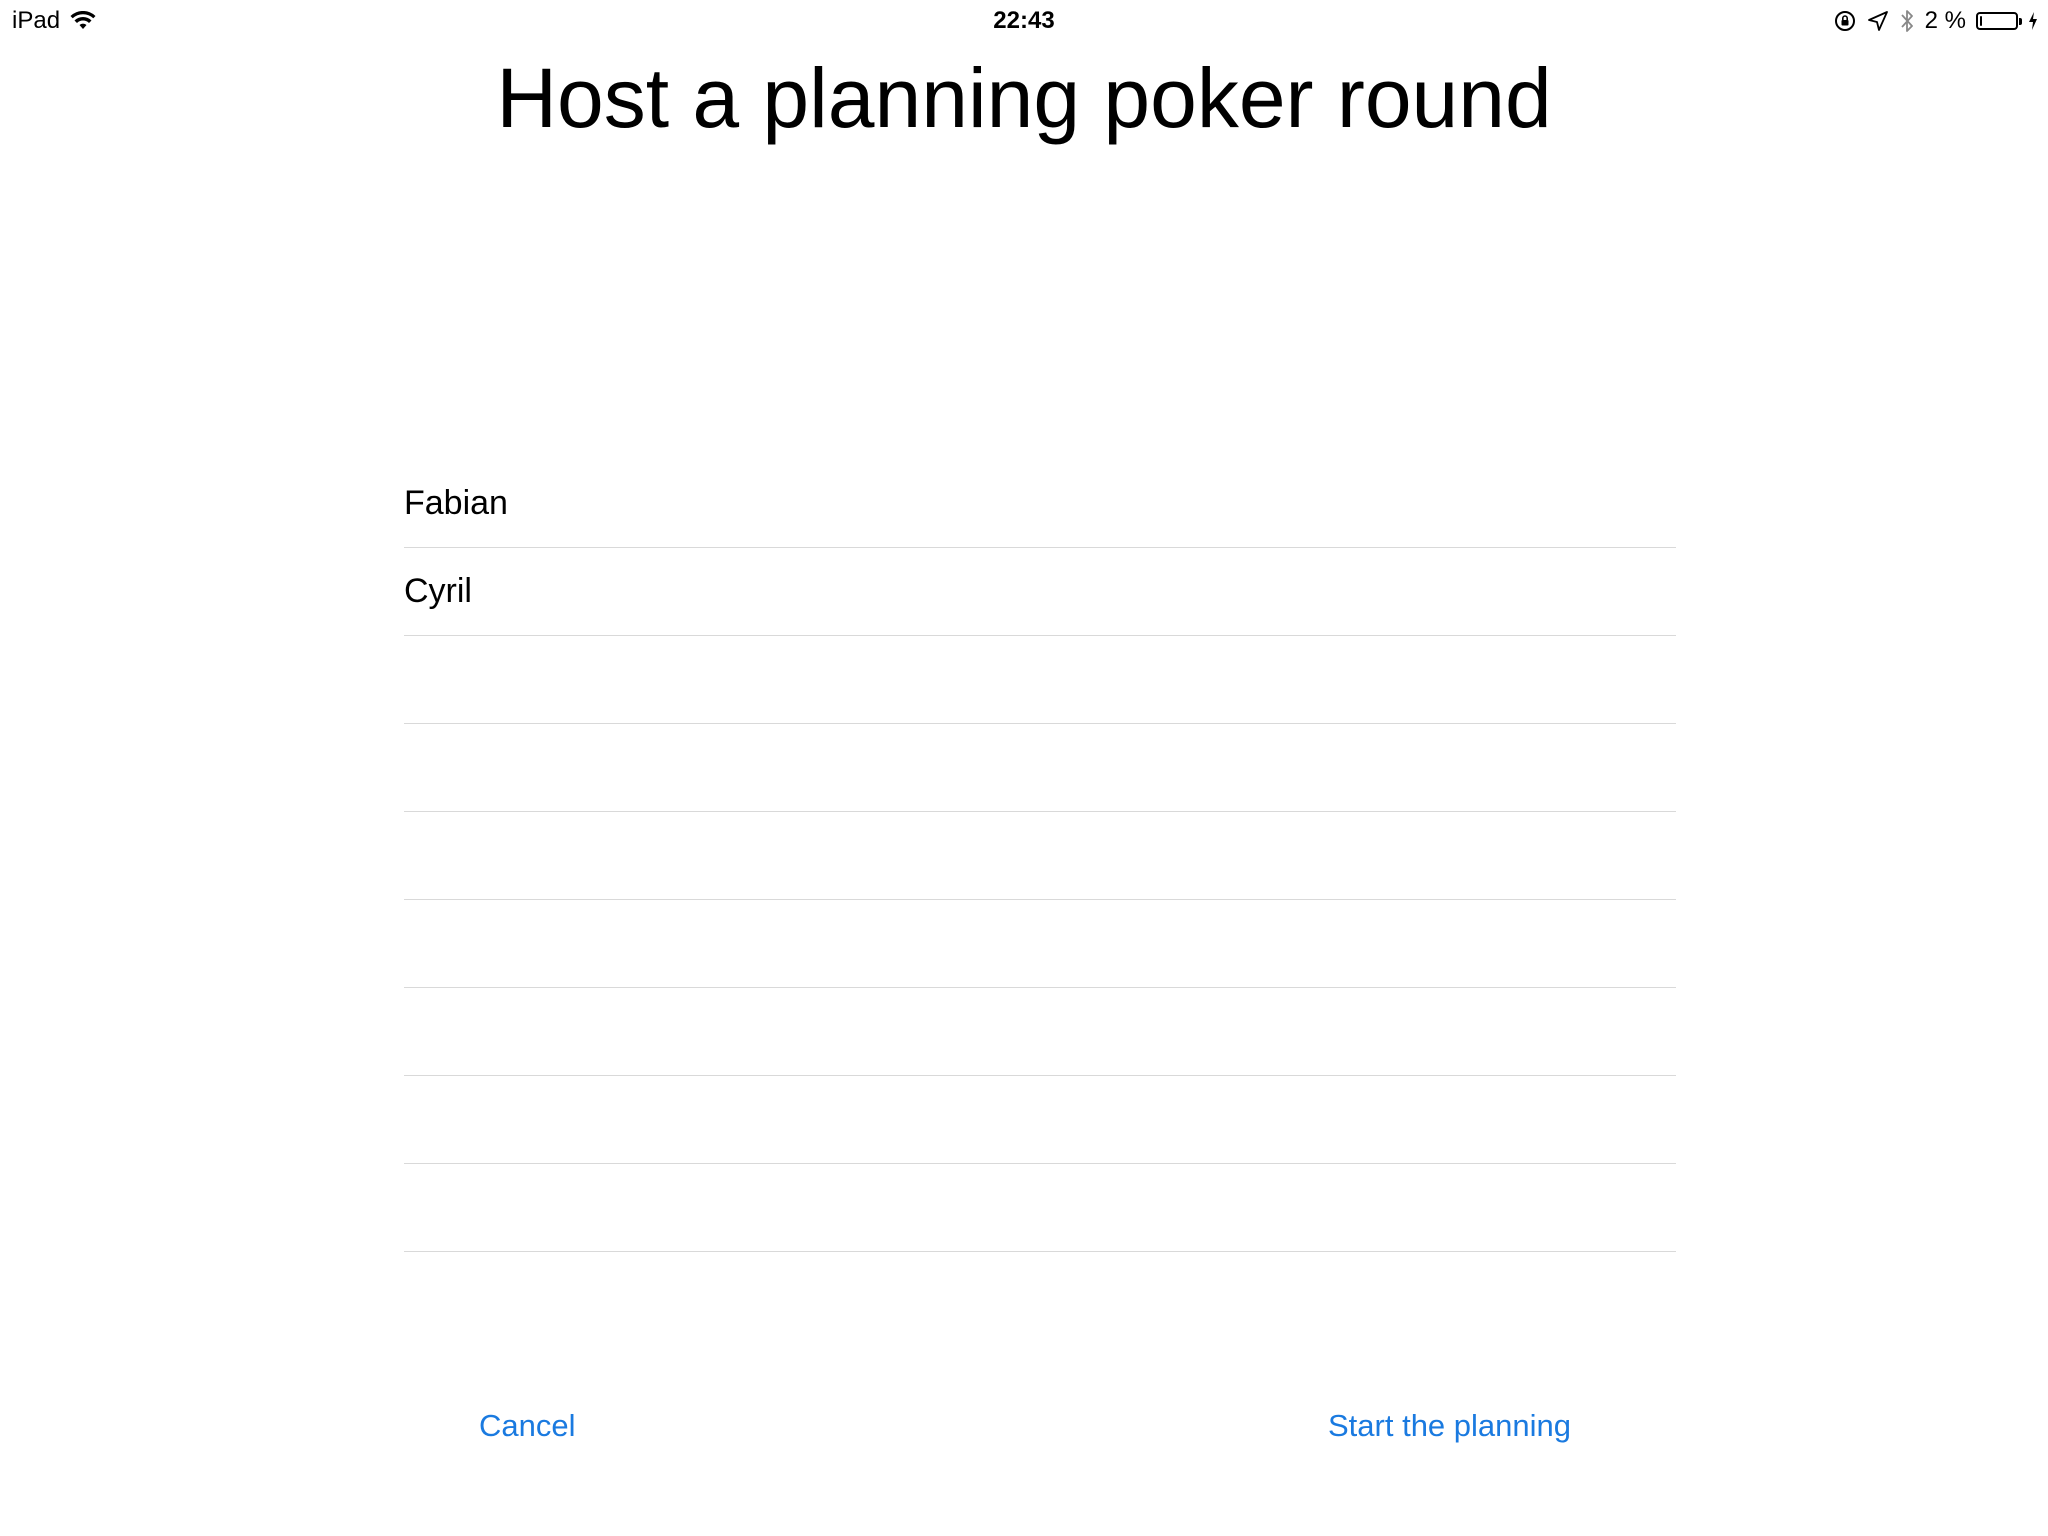 The image size is (2048, 1536). I want to click on charging-icon, so click(2033, 21).